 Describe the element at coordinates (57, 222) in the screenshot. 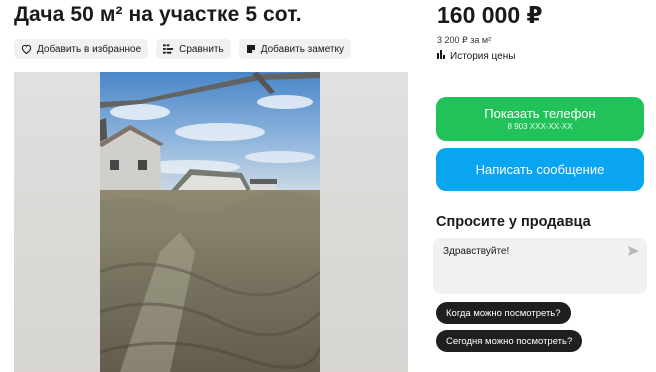

I see `gallery-blur-left` at that location.